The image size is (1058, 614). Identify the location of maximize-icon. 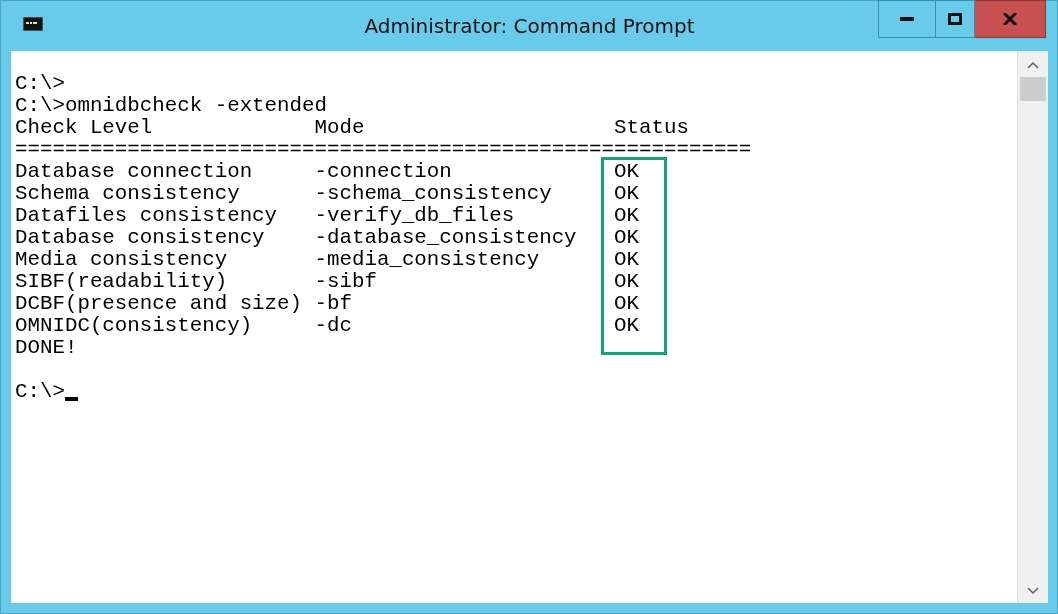
(955, 19).